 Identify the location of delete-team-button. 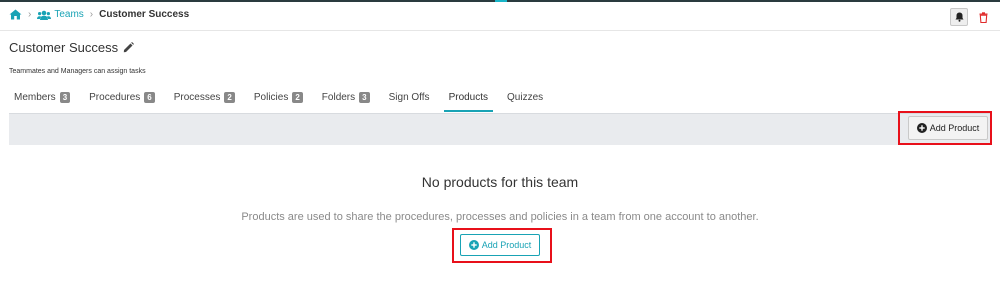
(983, 17).